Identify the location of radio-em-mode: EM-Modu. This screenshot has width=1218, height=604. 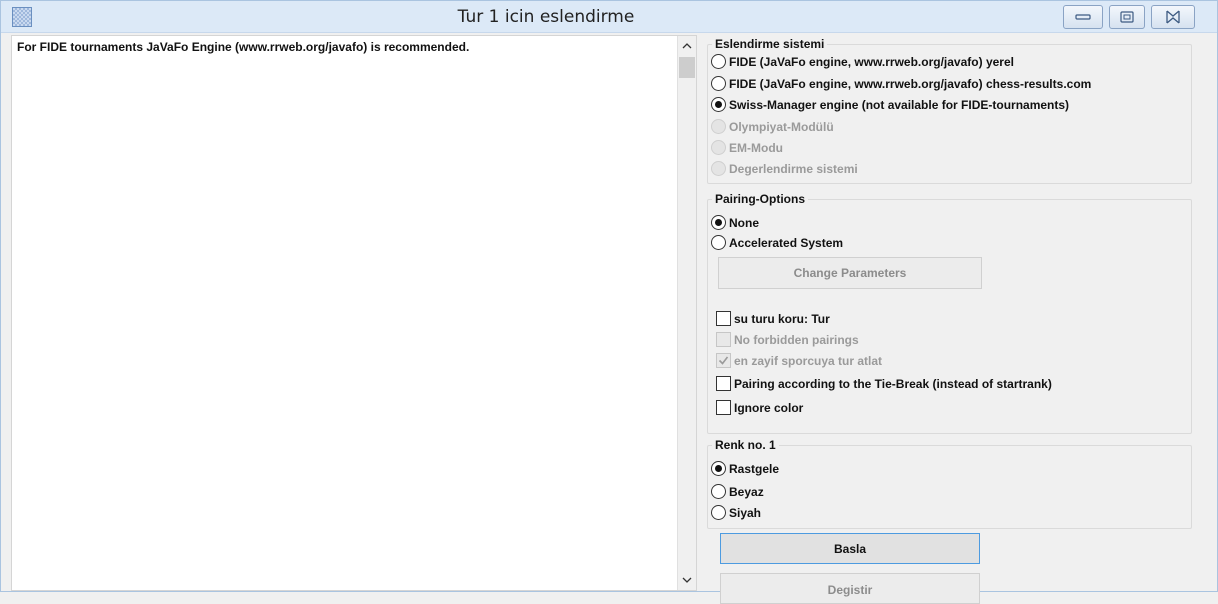
(747, 147).